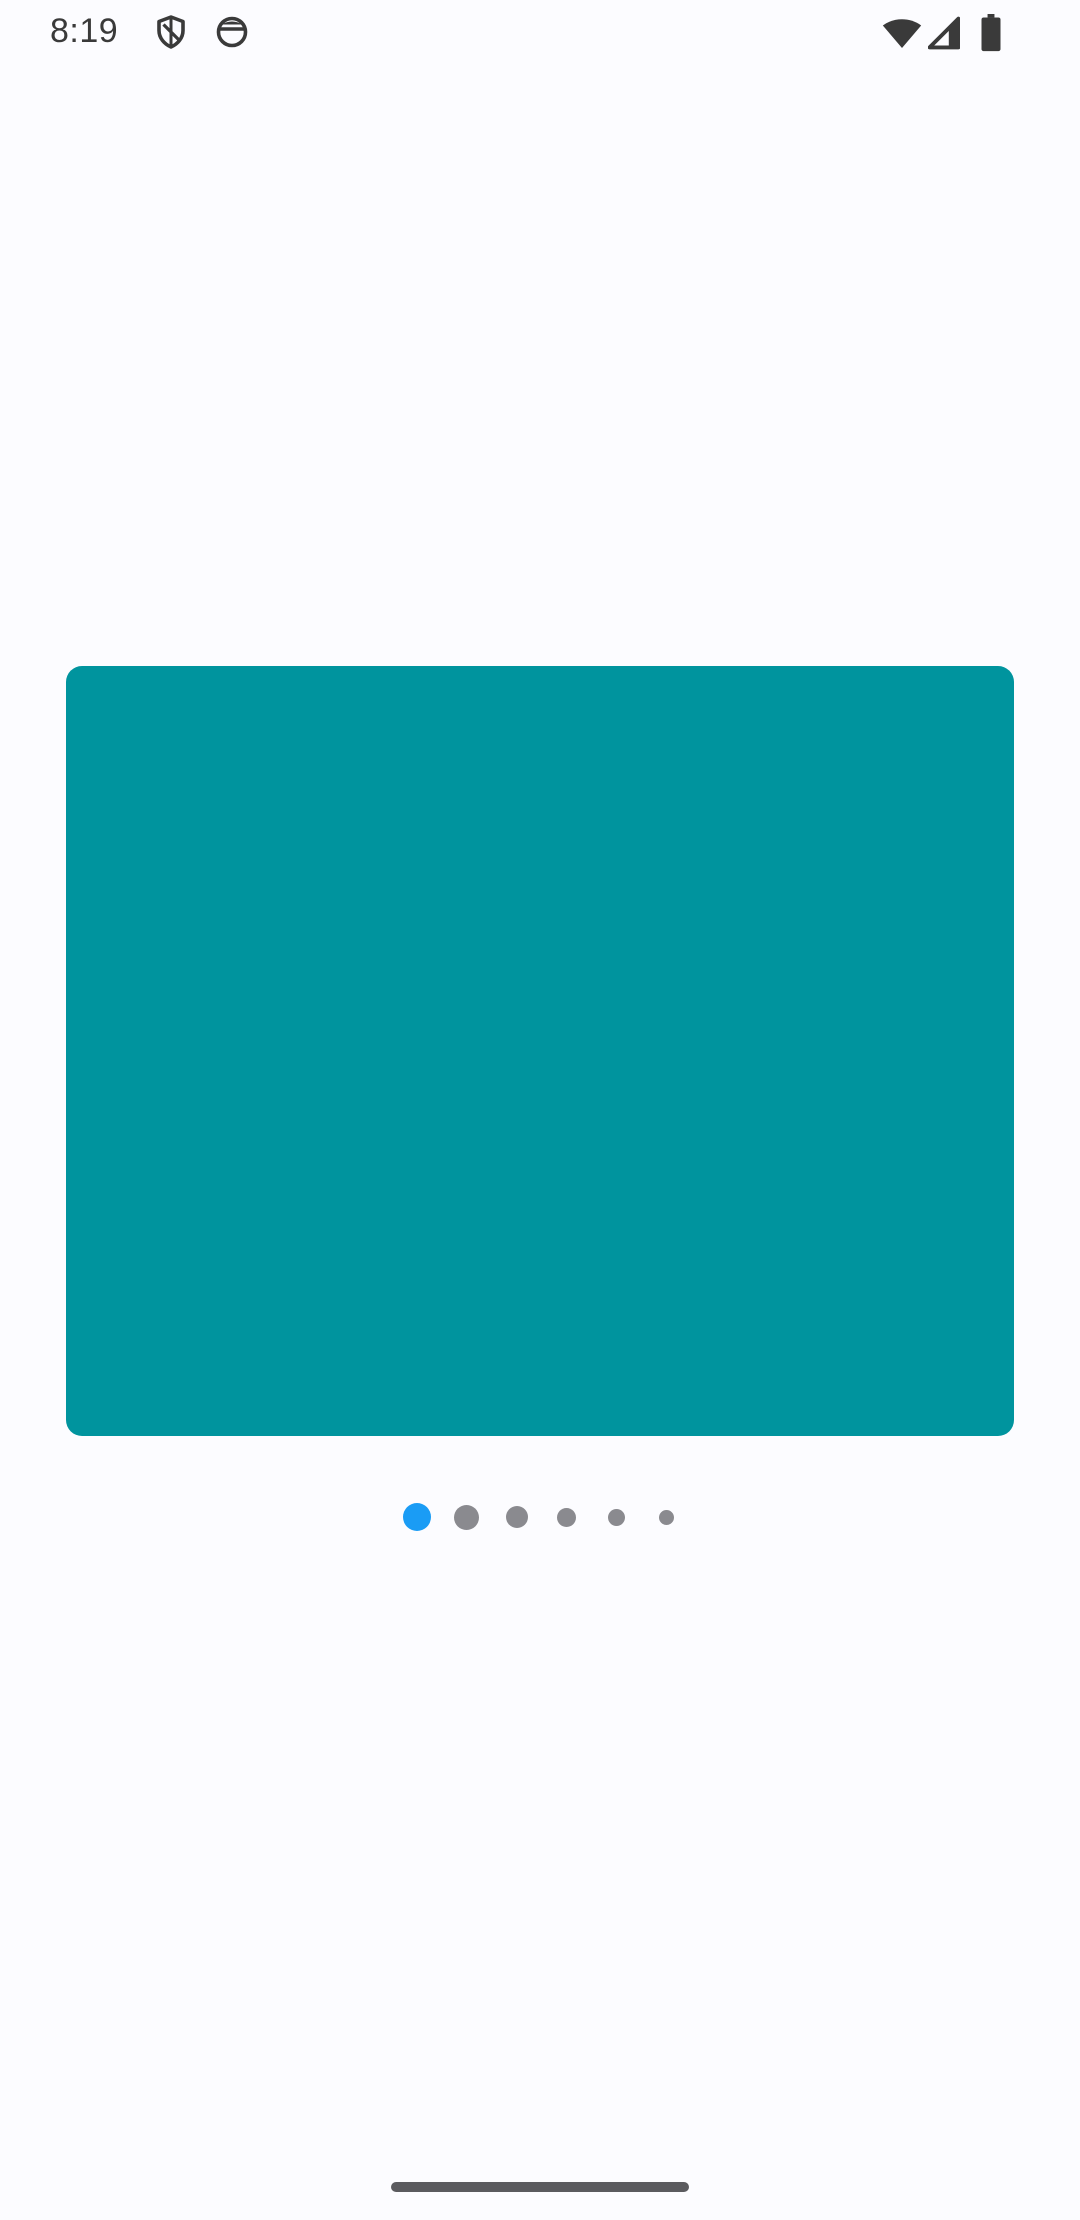  What do you see at coordinates (232, 32) in the screenshot?
I see `droid-icon` at bounding box center [232, 32].